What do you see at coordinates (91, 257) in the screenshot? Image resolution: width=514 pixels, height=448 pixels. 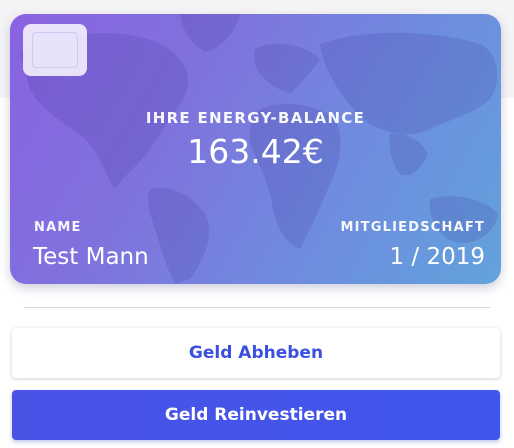 I see `name-value: Test Mann` at bounding box center [91, 257].